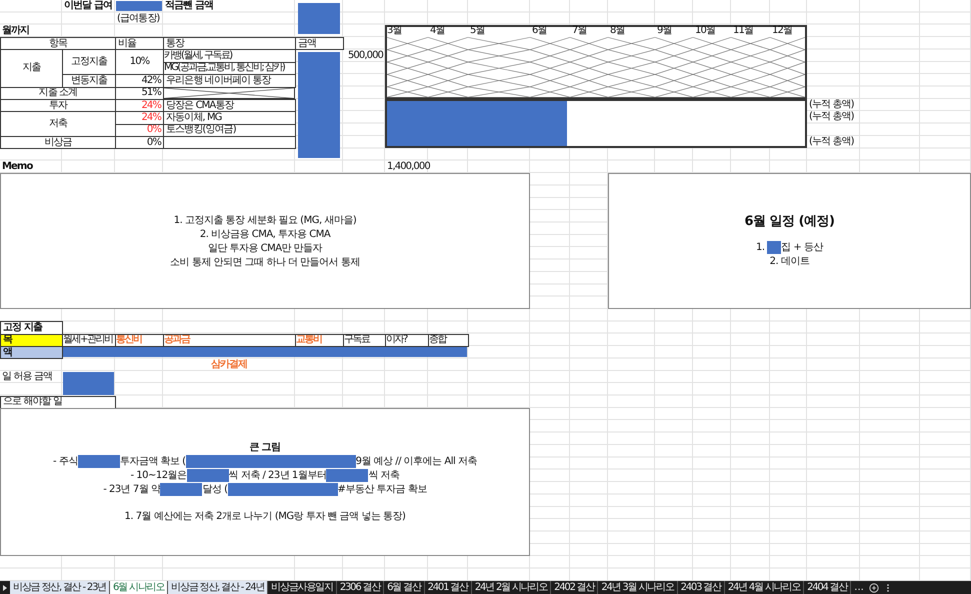  What do you see at coordinates (89, 62) in the screenshot?
I see `table-cell: 고정지출` at bounding box center [89, 62].